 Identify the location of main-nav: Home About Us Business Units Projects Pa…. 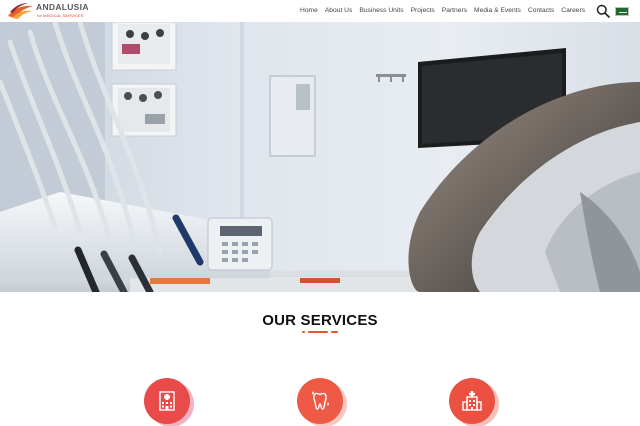
(442, 11).